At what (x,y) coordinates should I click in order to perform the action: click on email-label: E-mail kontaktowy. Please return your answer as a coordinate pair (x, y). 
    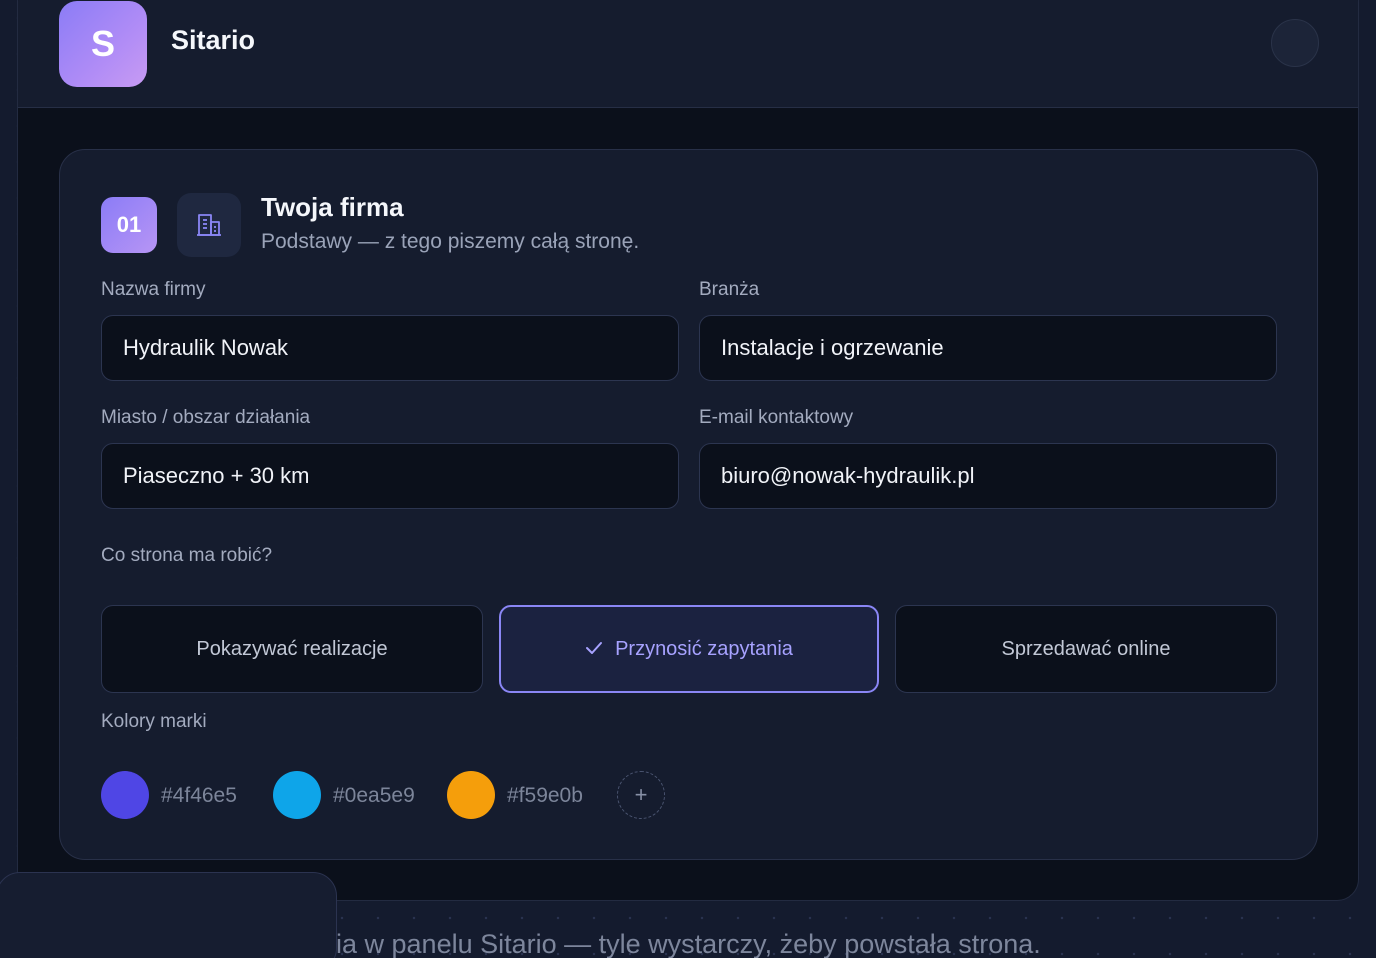
    Looking at the image, I should click on (776, 417).